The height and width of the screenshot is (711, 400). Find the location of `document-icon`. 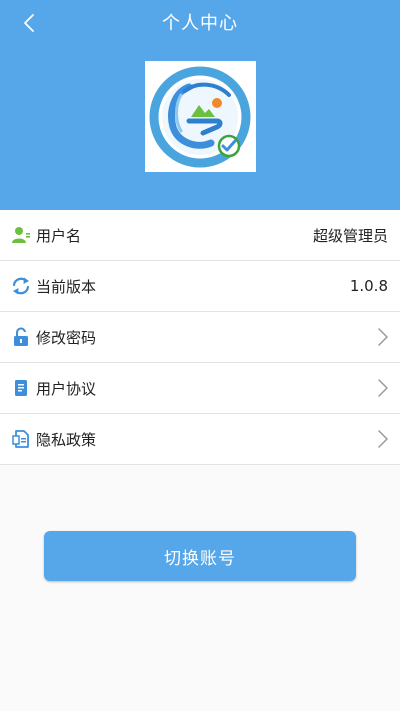

document-icon is located at coordinates (21, 388).